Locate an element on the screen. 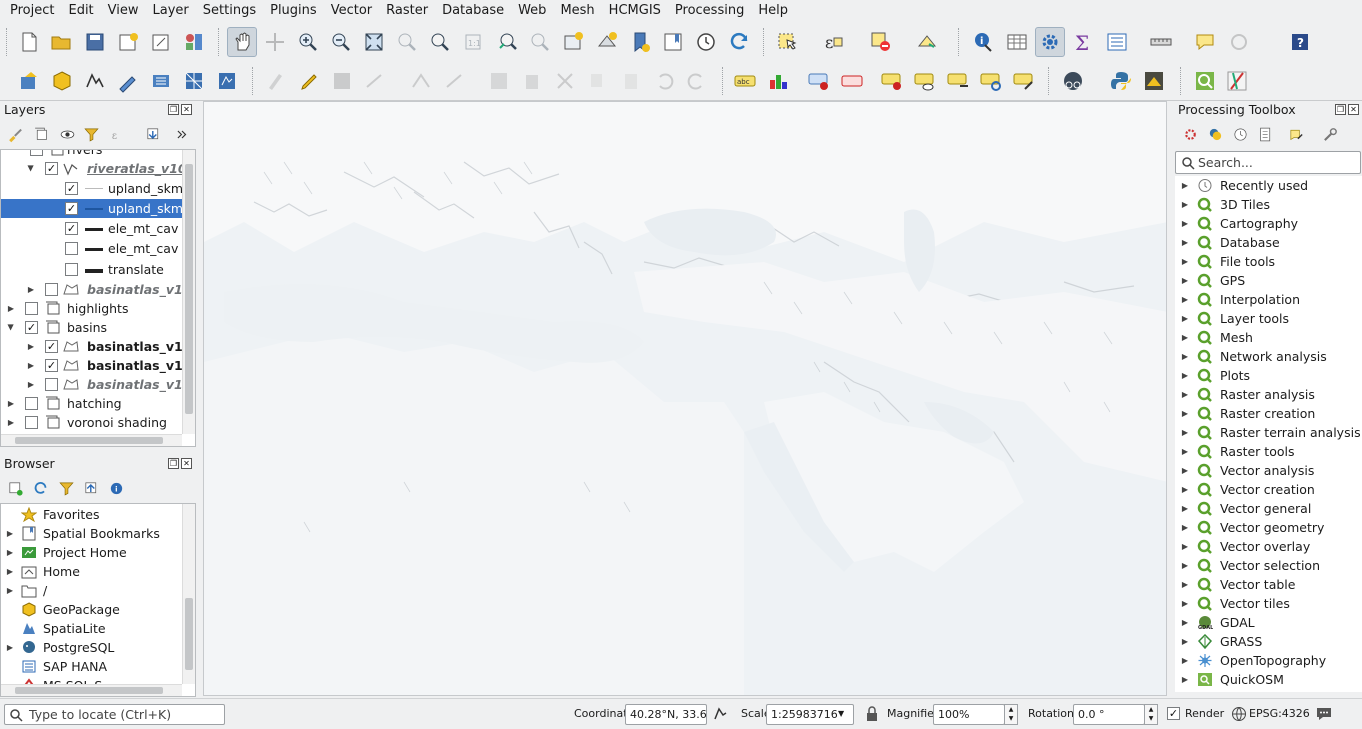  edit-features-in-place-icon is located at coordinates (1296, 134).